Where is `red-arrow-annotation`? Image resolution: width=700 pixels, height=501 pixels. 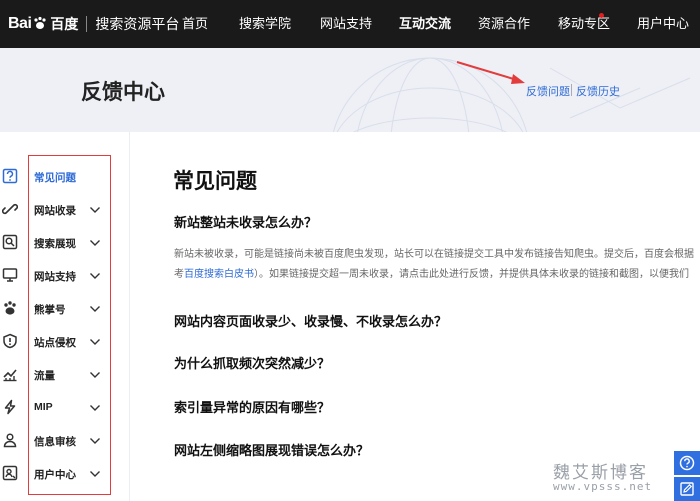
red-arrow-annotation is located at coordinates (490, 72).